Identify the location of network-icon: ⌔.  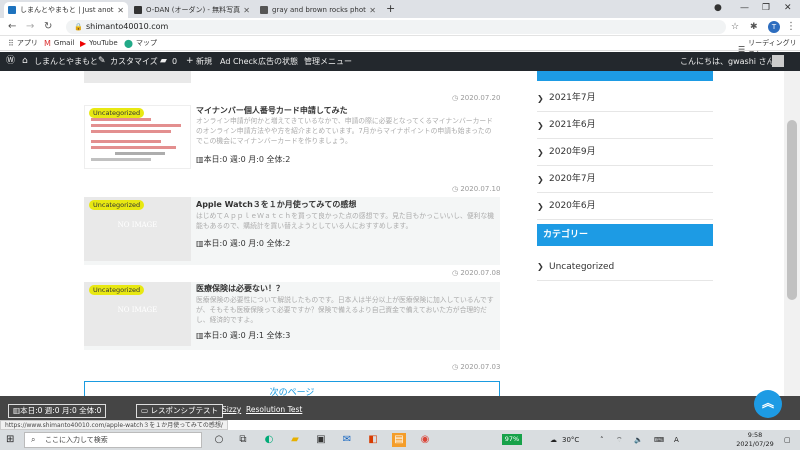
(619, 440).